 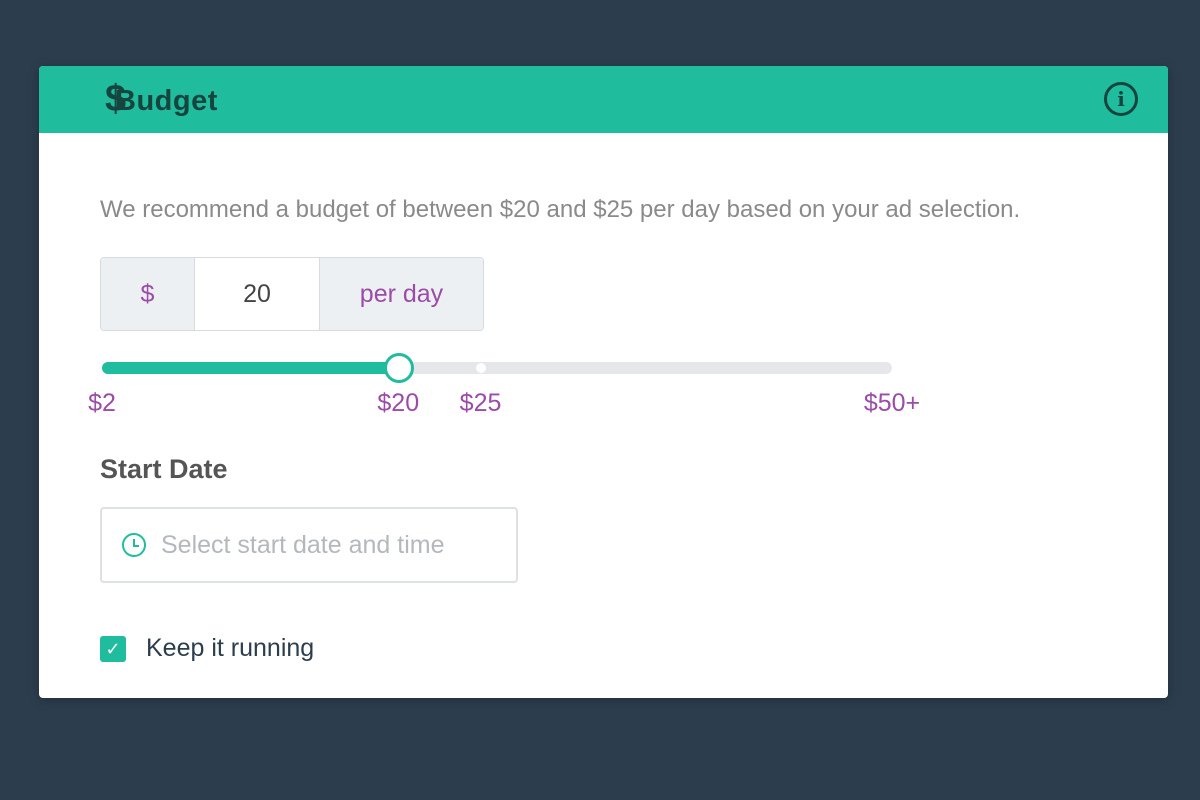 What do you see at coordinates (164, 469) in the screenshot?
I see `start-date-label: Start Date` at bounding box center [164, 469].